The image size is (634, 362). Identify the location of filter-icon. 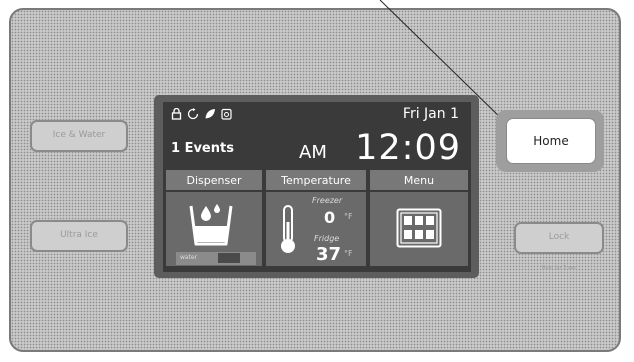
(226, 115).